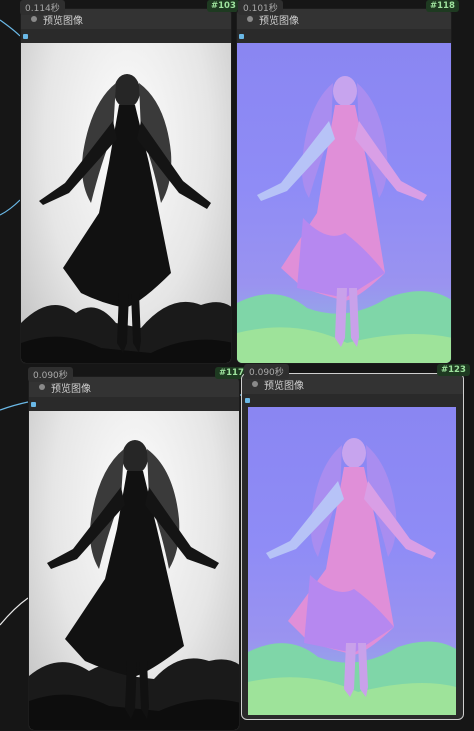  I want to click on node-id-badge: #123, so click(453, 370).